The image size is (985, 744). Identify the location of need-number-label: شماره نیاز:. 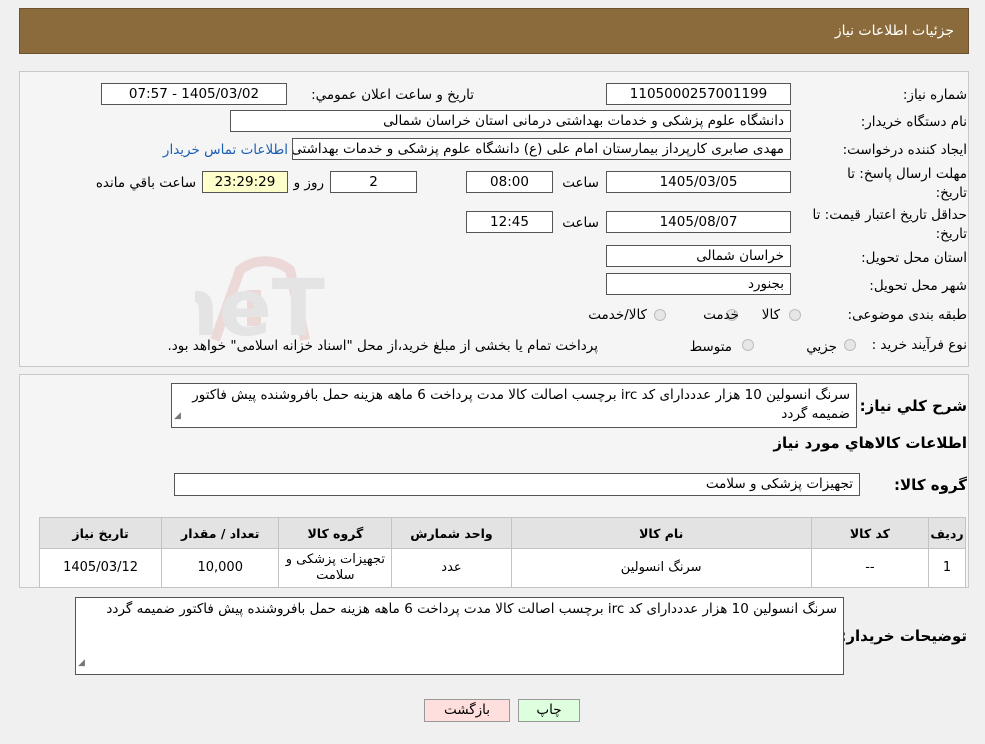
(934, 95).